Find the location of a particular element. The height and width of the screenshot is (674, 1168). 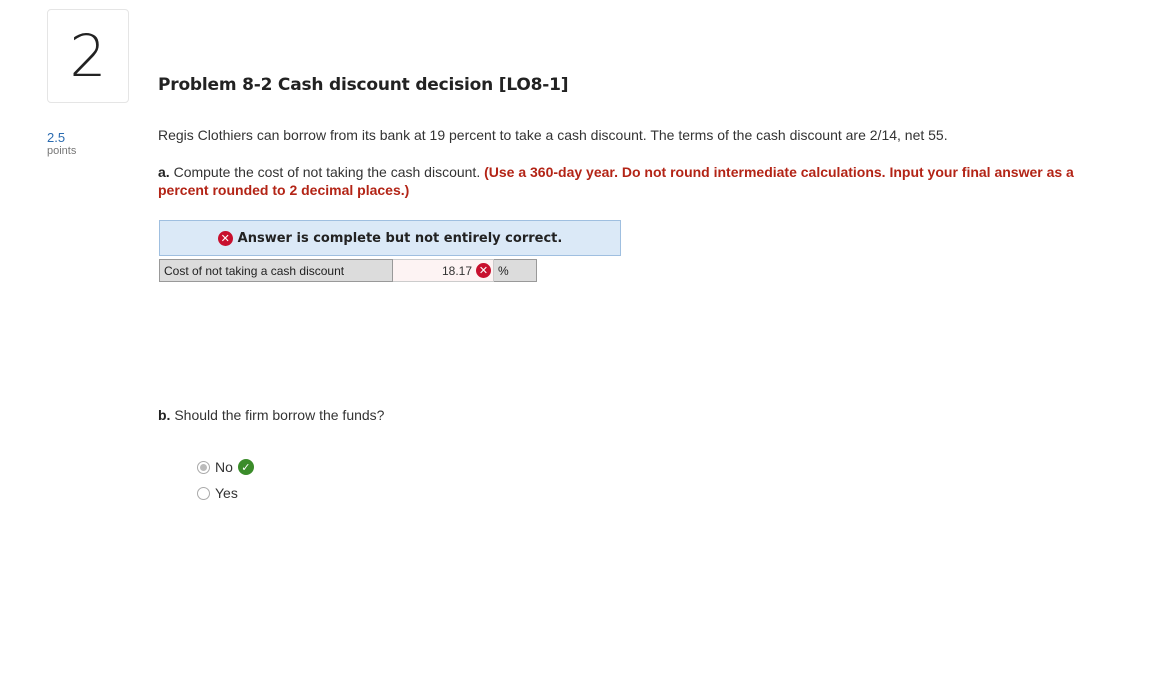

part-b-label: b. is located at coordinates (164, 415).